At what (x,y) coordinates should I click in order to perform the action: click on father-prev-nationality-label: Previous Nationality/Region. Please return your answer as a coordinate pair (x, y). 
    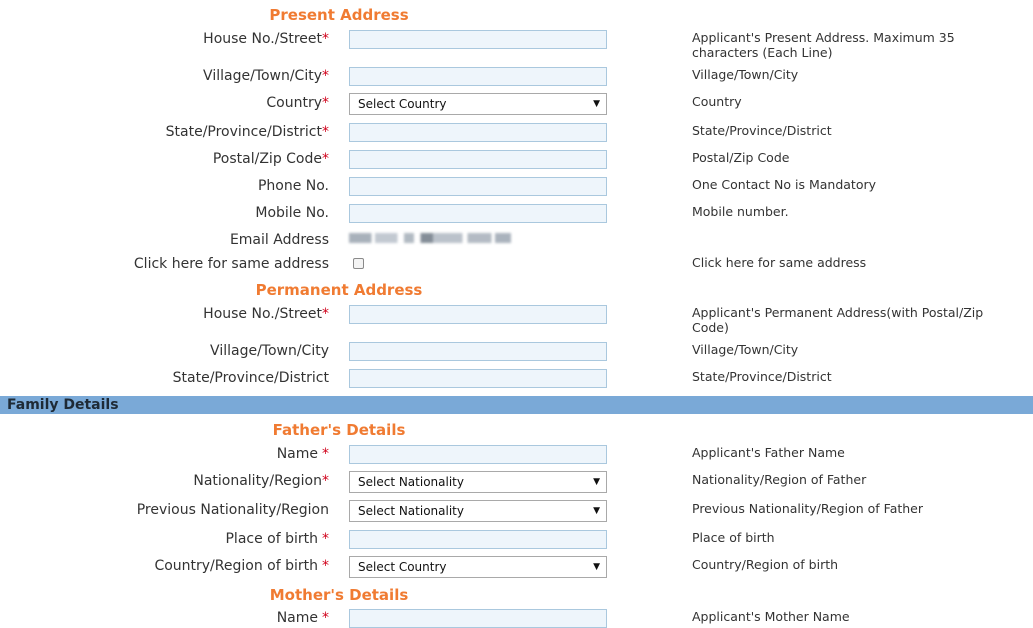
    Looking at the image, I should click on (232, 510).